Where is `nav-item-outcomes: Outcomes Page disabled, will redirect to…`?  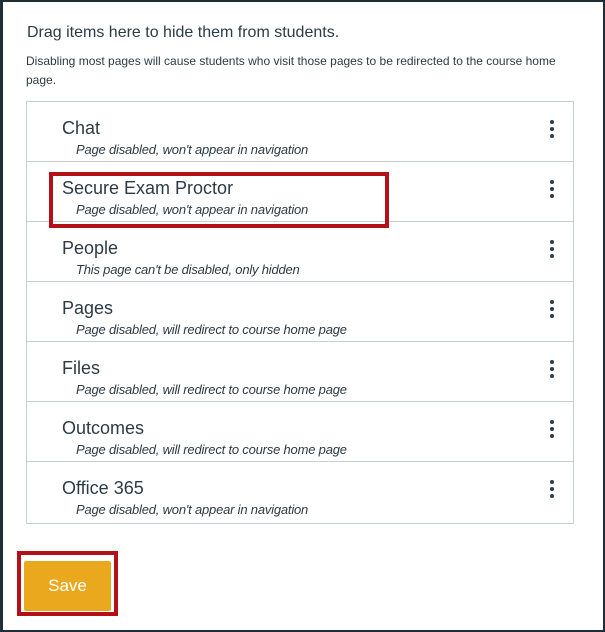
nav-item-outcomes: Outcomes Page disabled, will redirect to… is located at coordinates (300, 432).